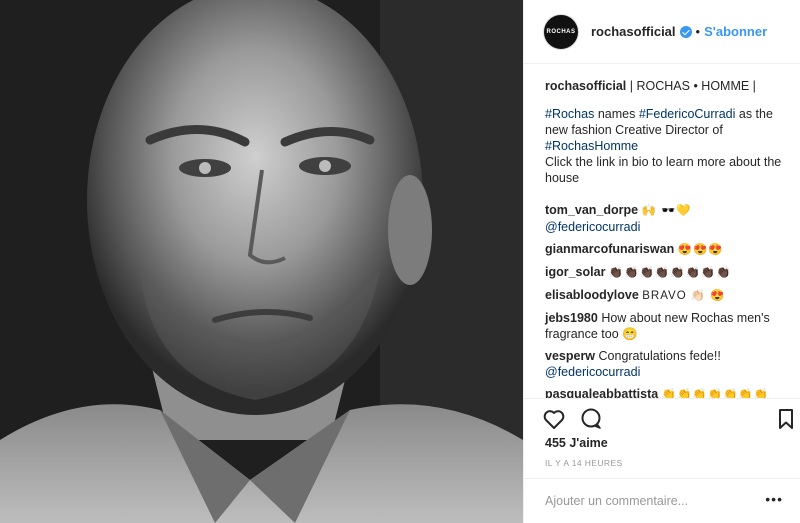 The width and height of the screenshot is (800, 523). What do you see at coordinates (571, 318) in the screenshot?
I see `comment-username: jebs1980` at bounding box center [571, 318].